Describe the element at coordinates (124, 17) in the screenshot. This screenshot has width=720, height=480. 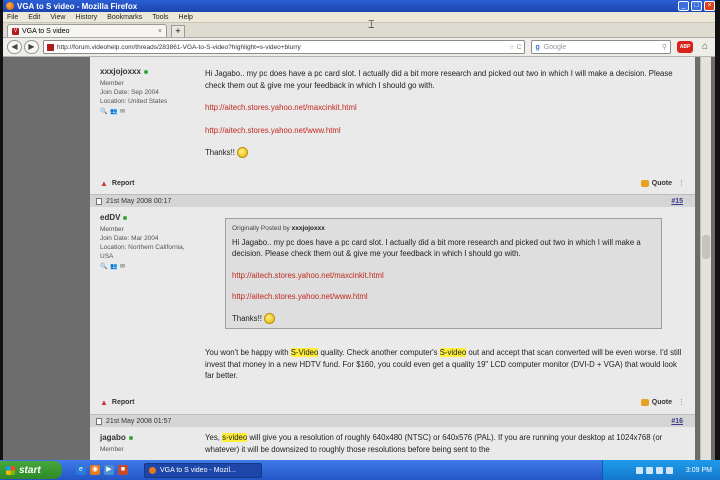
I see `menu-bookmarks: Bookmarks` at that location.